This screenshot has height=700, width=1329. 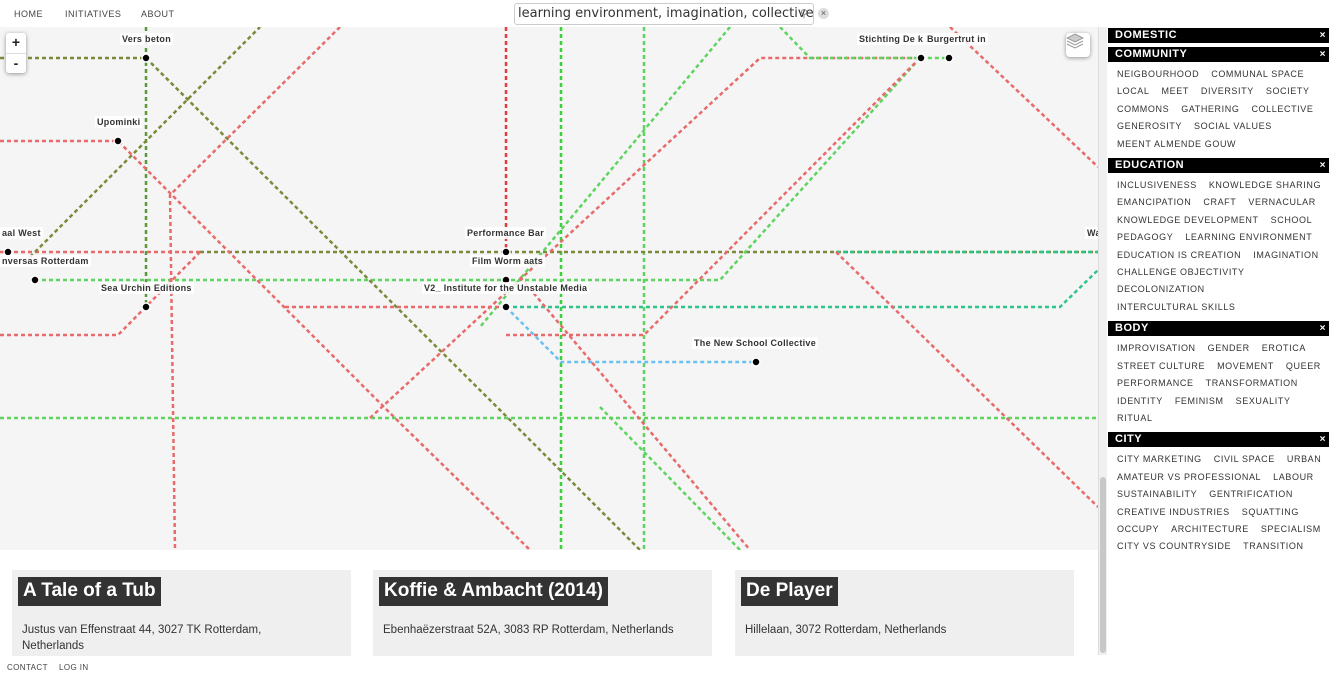 What do you see at coordinates (21, 233) in the screenshot?
I see `station-label: aal West` at bounding box center [21, 233].